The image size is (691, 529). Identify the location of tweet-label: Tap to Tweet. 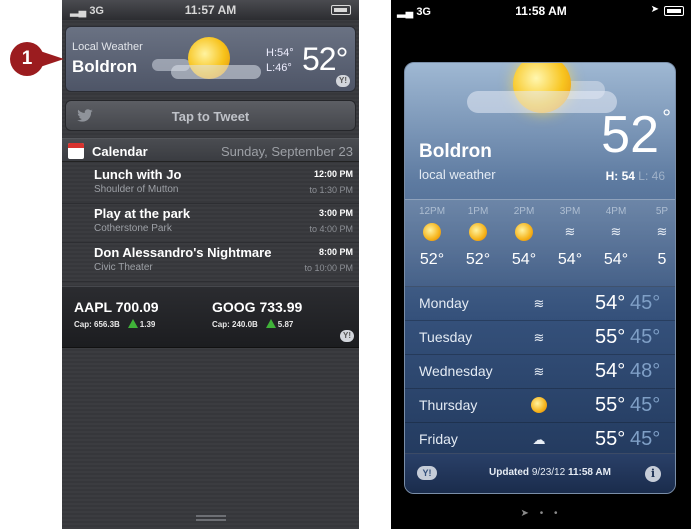
(210, 116).